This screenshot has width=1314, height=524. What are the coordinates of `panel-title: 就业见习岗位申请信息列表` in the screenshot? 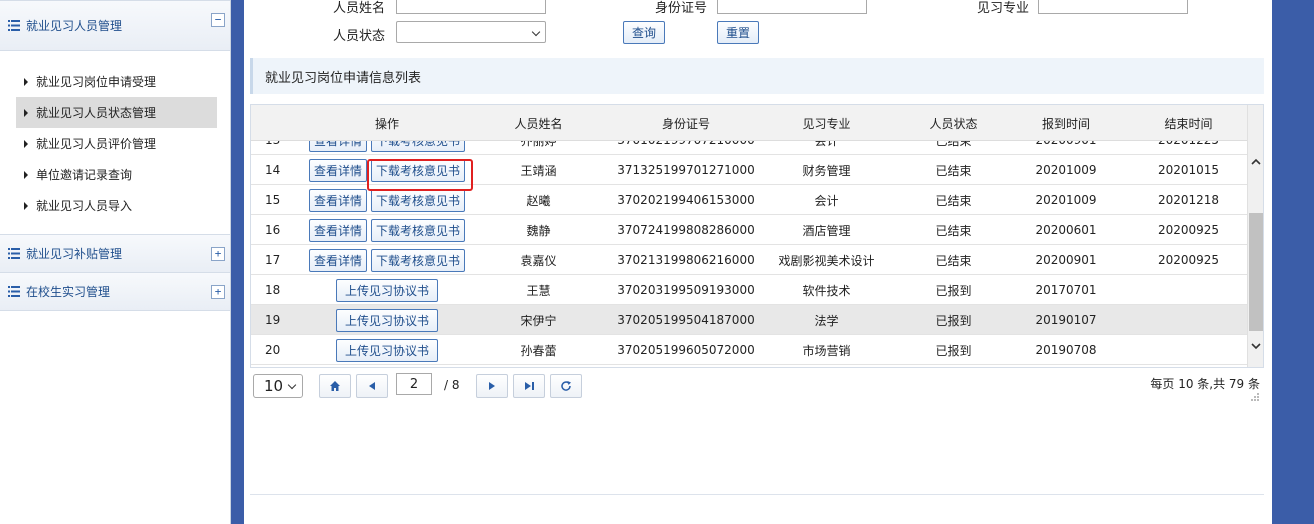 It's located at (757, 76).